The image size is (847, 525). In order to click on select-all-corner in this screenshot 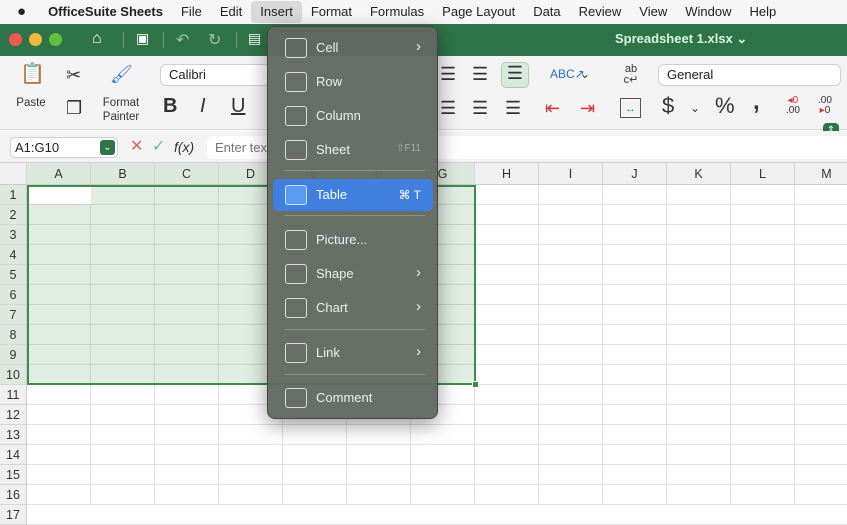, I will do `click(13, 174)`.